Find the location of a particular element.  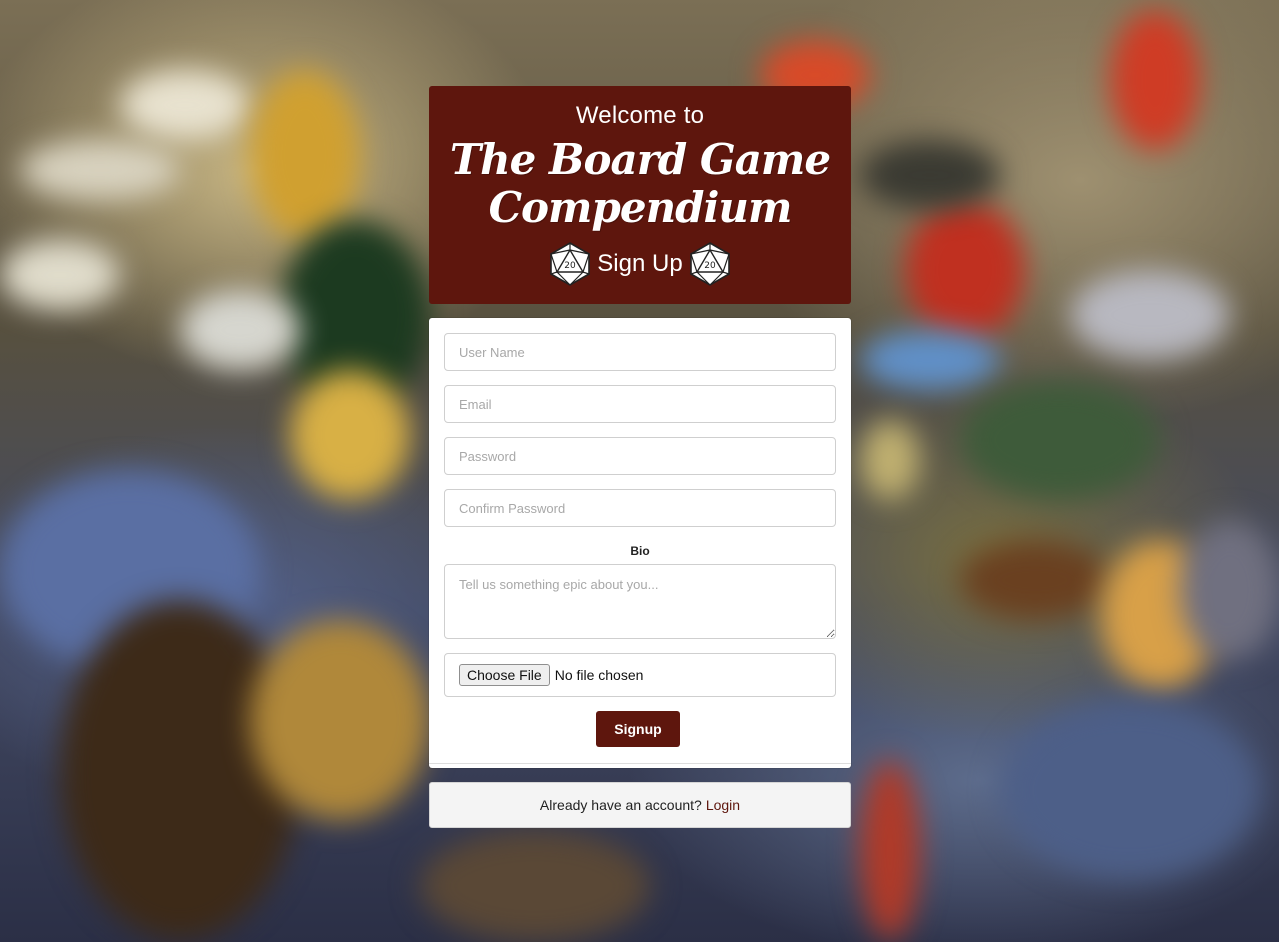

signup-button: Signup is located at coordinates (638, 729).